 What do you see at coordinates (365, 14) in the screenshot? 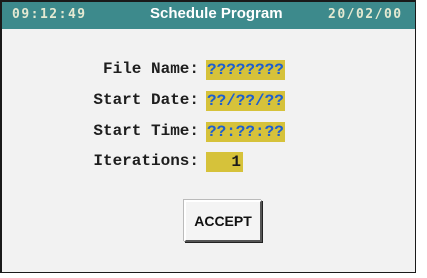
I see `clock-date: 20/02/00` at bounding box center [365, 14].